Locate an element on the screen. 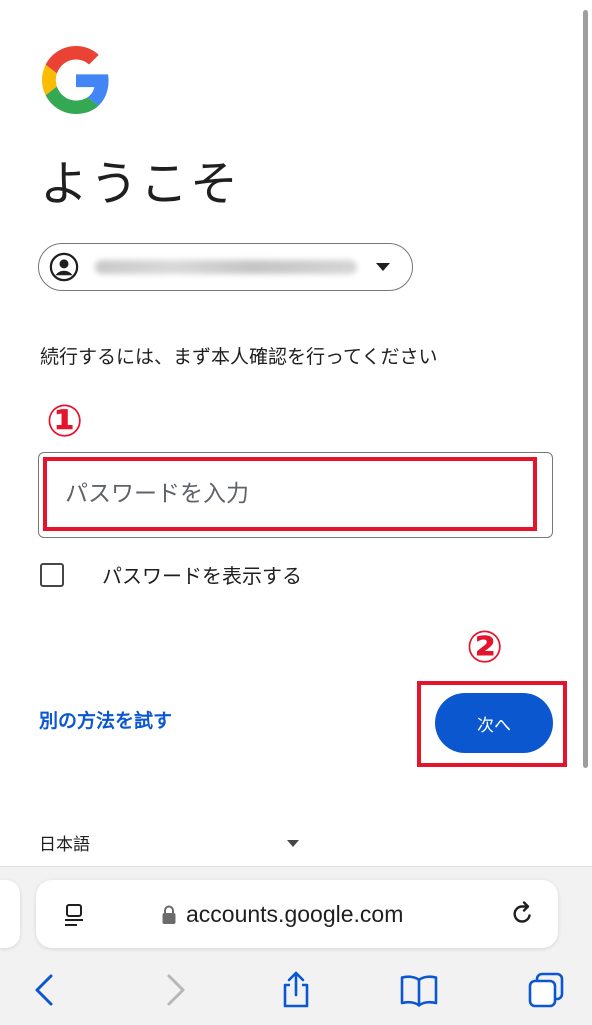 The height and width of the screenshot is (1025, 592). annotation-step-1: ① is located at coordinates (65, 421).